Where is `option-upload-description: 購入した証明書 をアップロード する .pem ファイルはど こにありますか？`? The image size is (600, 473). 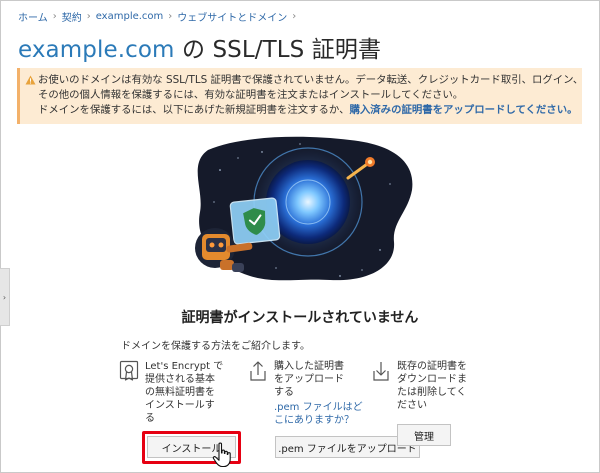
option-upload-description: 購入した証明書 をアップロード する .pem ファイルはど こにありますか？ is located at coordinates (318, 393).